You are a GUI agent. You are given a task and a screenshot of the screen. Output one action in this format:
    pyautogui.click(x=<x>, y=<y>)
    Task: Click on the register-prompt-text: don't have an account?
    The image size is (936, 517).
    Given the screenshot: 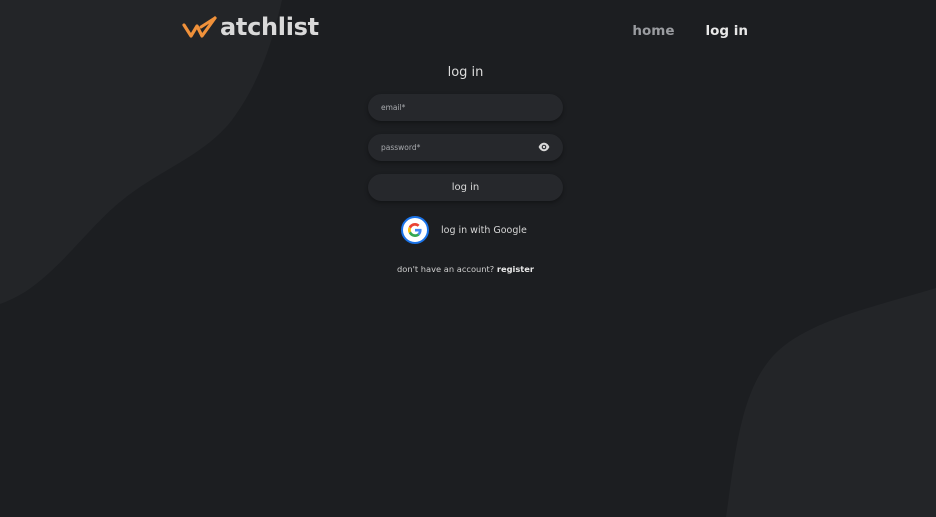 What is the action you would take?
    pyautogui.click(x=446, y=269)
    